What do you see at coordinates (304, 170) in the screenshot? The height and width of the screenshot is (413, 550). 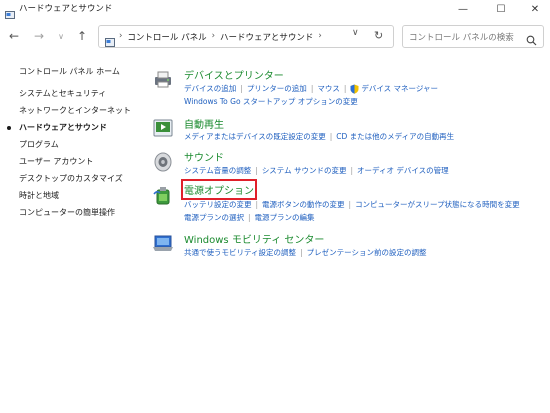 I see `change-system-sounds-link: システム サウンドの変更` at bounding box center [304, 170].